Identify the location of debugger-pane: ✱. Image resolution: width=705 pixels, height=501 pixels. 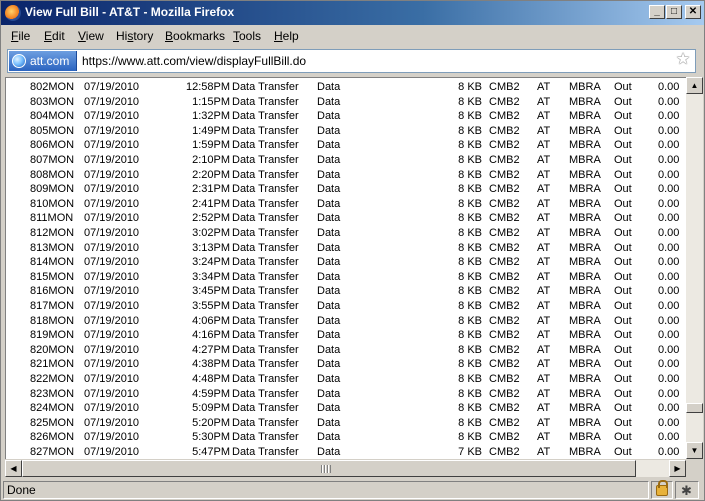
(687, 490).